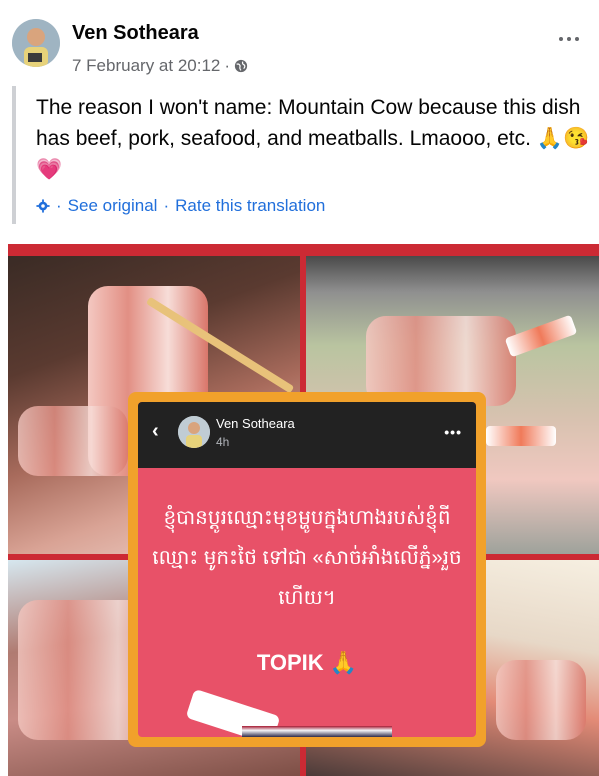 The width and height of the screenshot is (599, 776). I want to click on globe-icon, so click(241, 66).